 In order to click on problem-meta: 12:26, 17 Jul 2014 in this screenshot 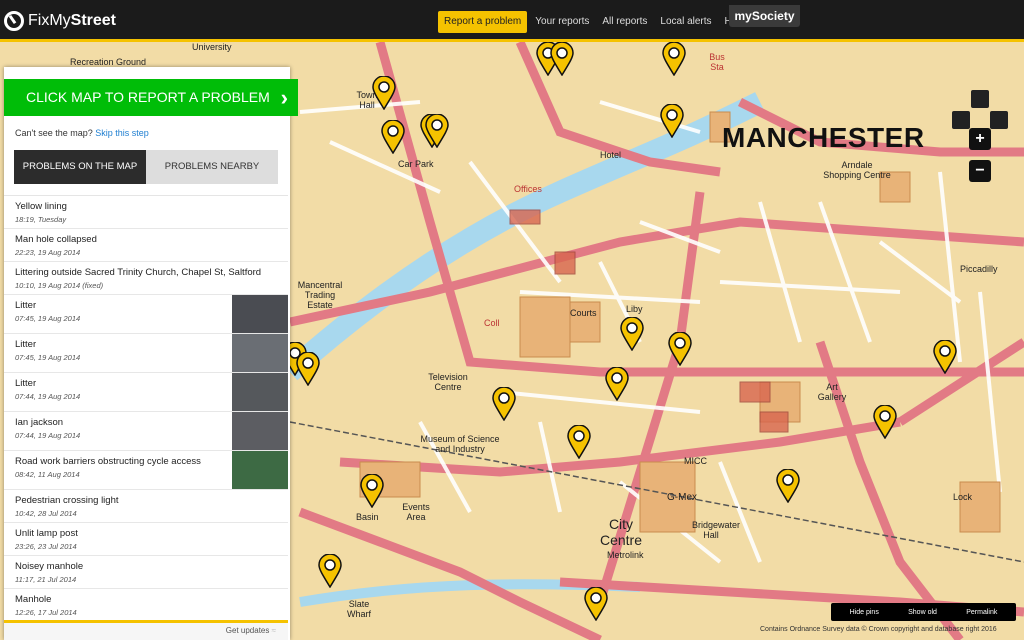, I will do `click(46, 612)`.